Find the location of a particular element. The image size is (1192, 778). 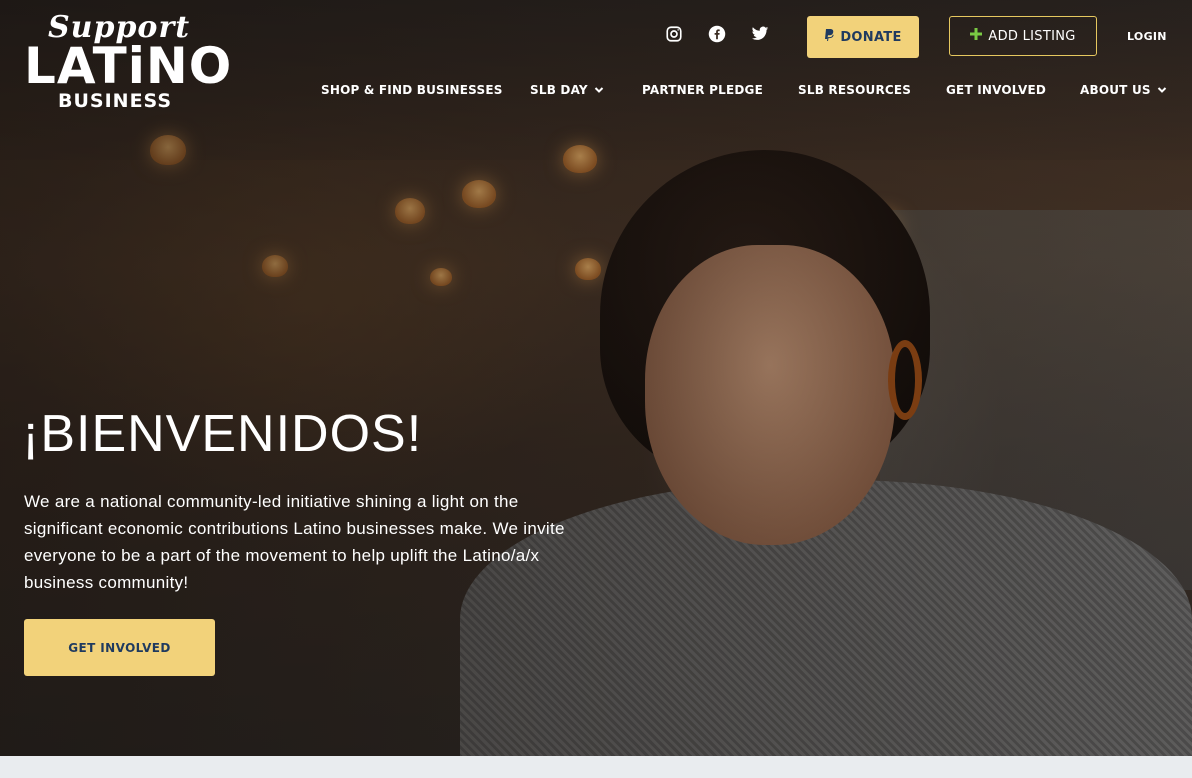

nav-label: PARTNER PLEDGE is located at coordinates (702, 90).